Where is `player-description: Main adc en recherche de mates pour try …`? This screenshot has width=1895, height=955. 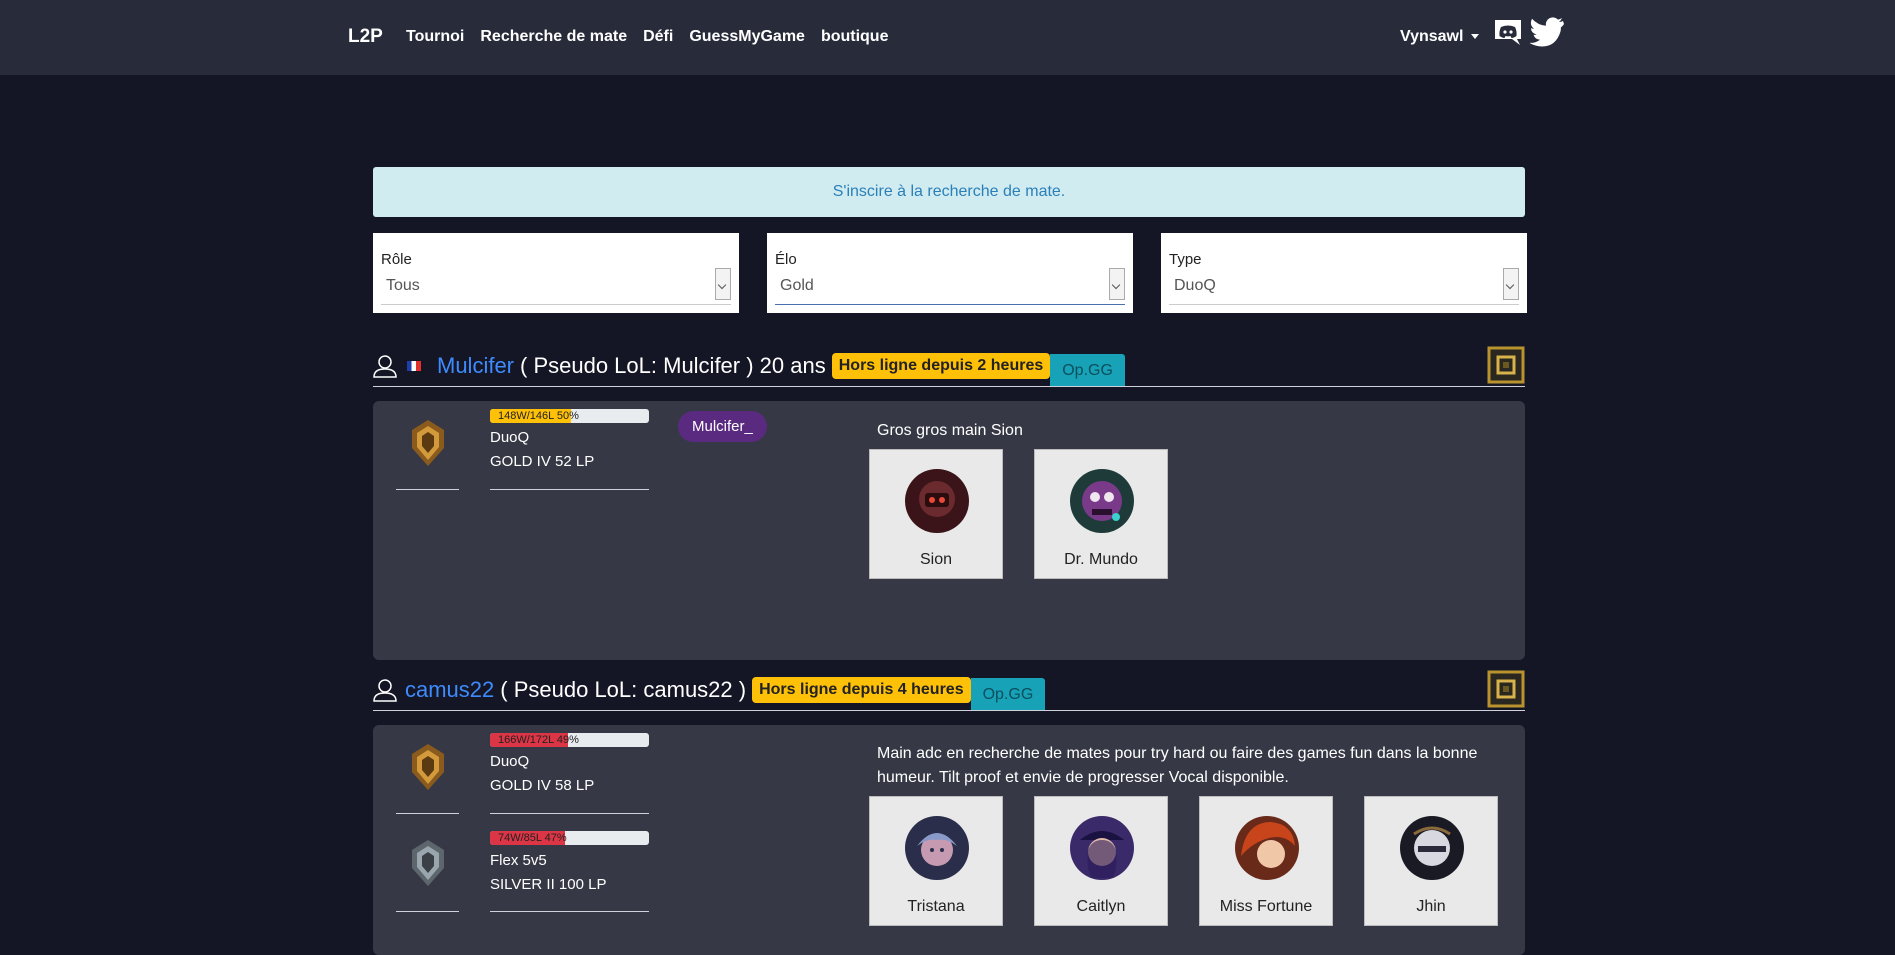 player-description: Main adc en recherche de mates pour try … is located at coordinates (1177, 765).